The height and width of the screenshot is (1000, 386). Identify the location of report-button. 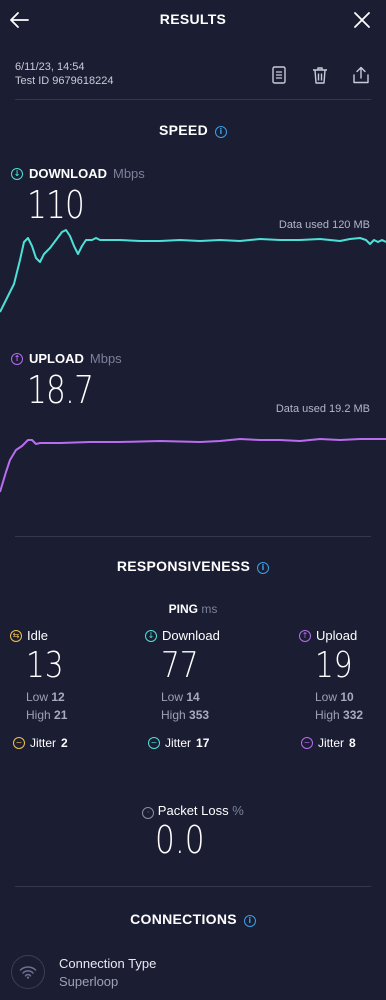
(279, 75).